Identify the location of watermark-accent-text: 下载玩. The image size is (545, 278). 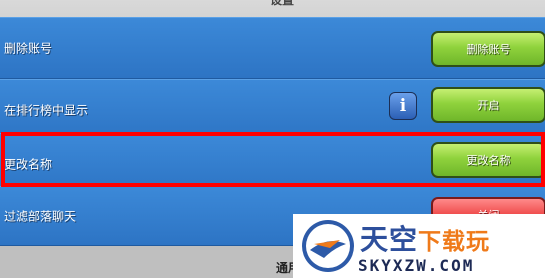
(454, 242).